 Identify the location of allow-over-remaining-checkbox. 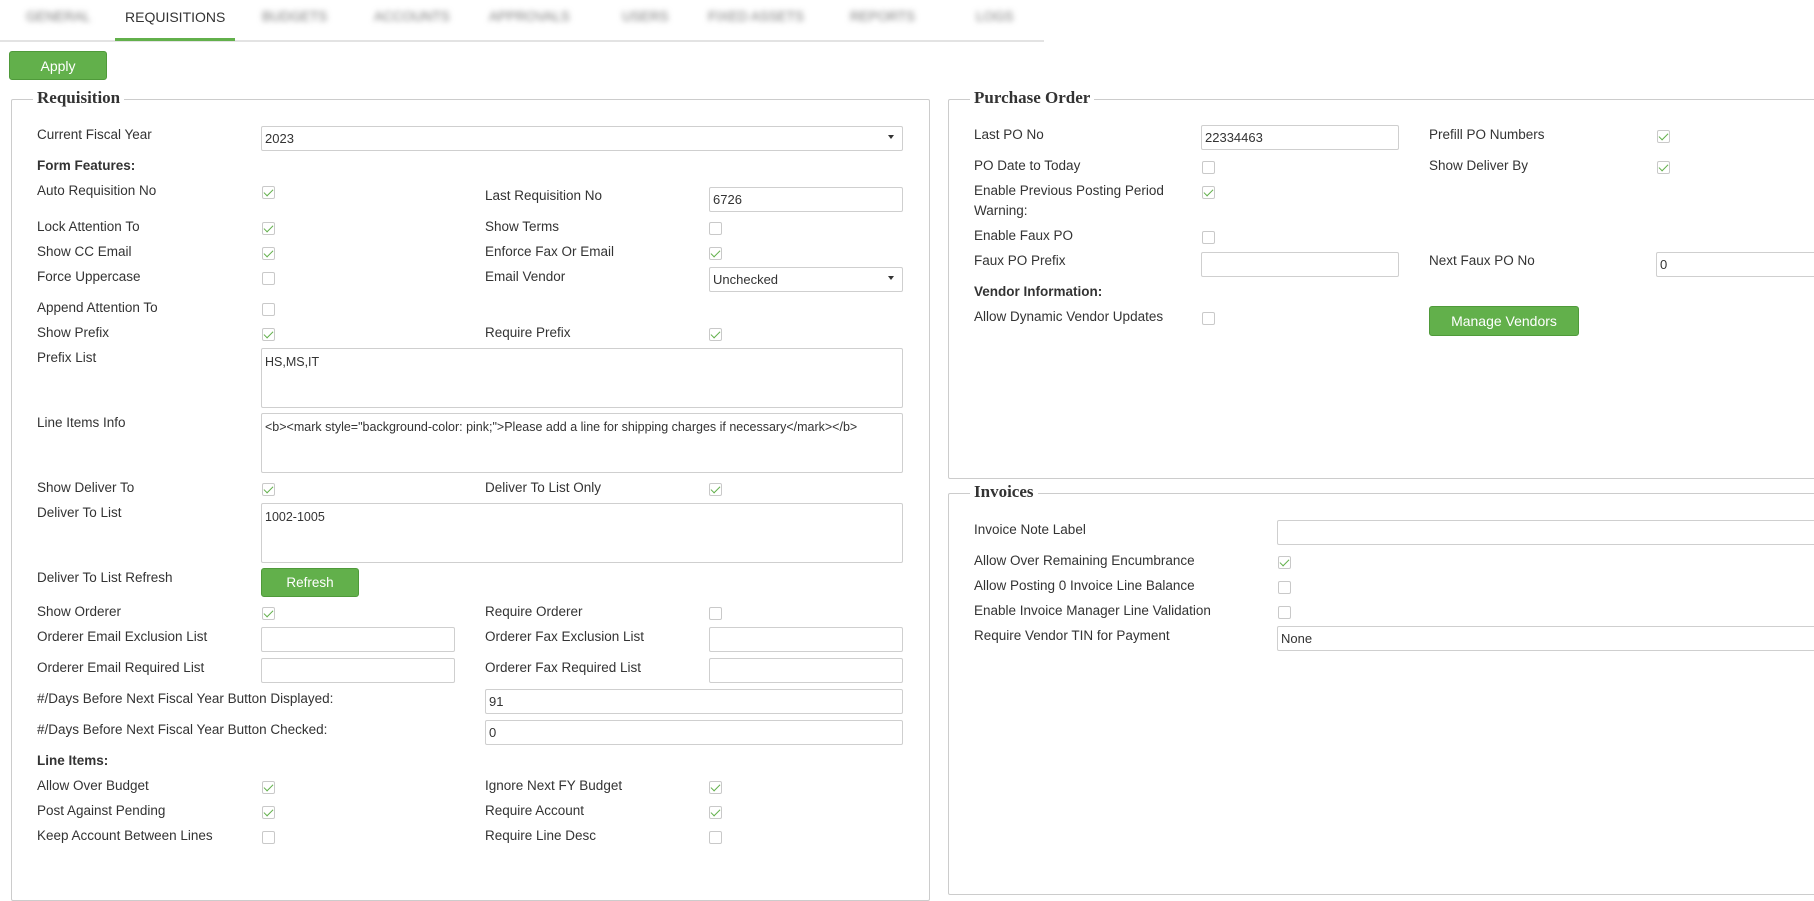
(1284, 562).